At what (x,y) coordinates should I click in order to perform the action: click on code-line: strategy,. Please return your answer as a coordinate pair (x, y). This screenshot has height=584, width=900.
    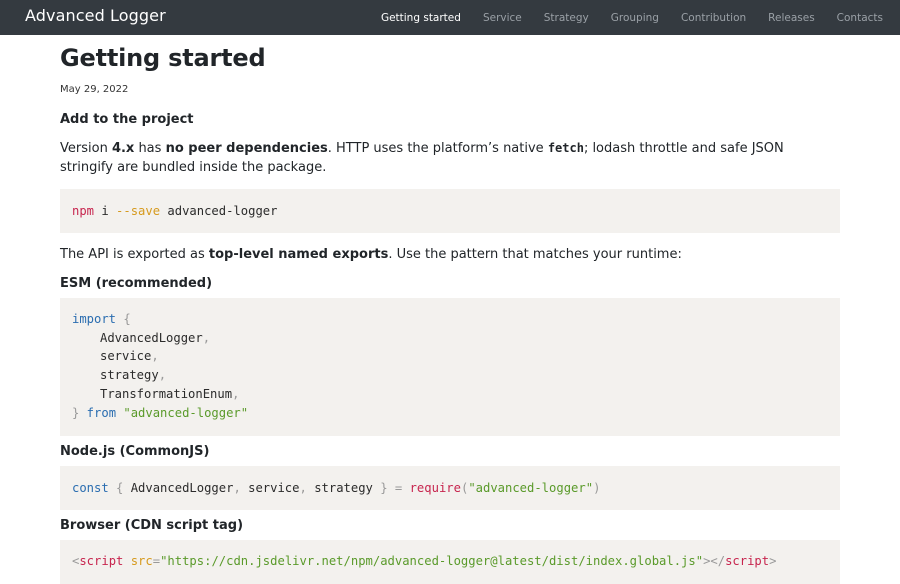
    Looking at the image, I should click on (133, 375).